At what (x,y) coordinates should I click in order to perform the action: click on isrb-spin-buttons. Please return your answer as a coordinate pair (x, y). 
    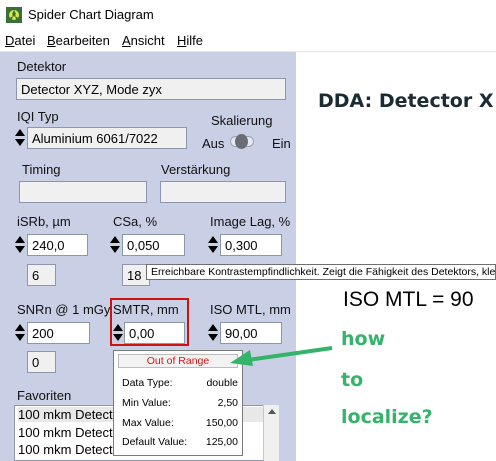
    Looking at the image, I should click on (20, 245).